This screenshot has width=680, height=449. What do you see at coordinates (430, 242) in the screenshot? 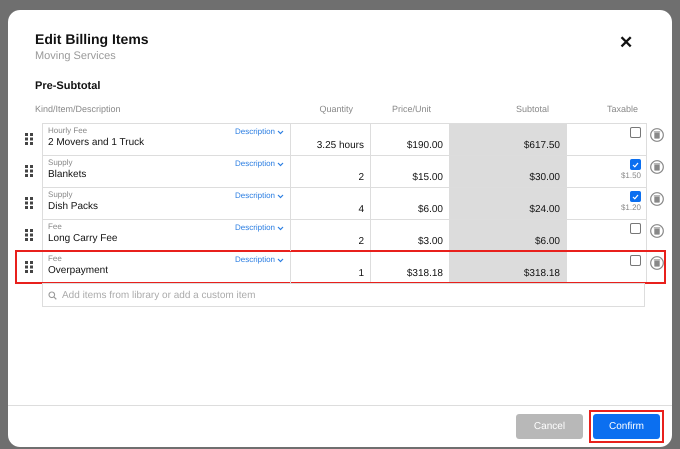
I see `price-cell-text: $3.00` at bounding box center [430, 242].